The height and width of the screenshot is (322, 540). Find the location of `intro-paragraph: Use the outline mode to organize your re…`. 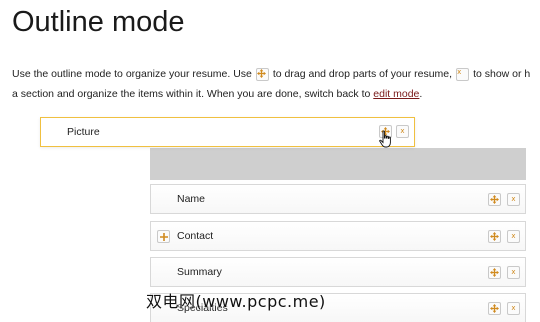

intro-paragraph: Use the outline mode to organize your re… is located at coordinates (276, 84).